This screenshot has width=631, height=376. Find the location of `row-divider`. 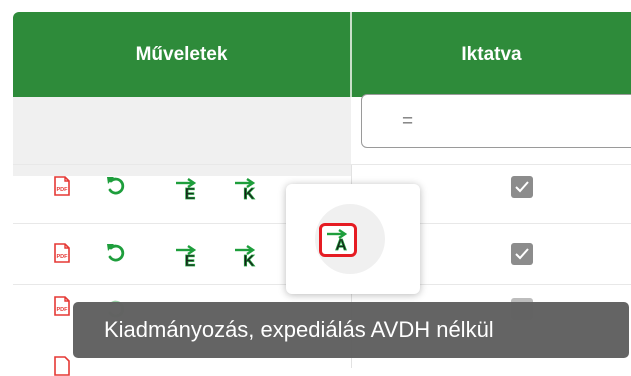

row-divider is located at coordinates (322, 164).